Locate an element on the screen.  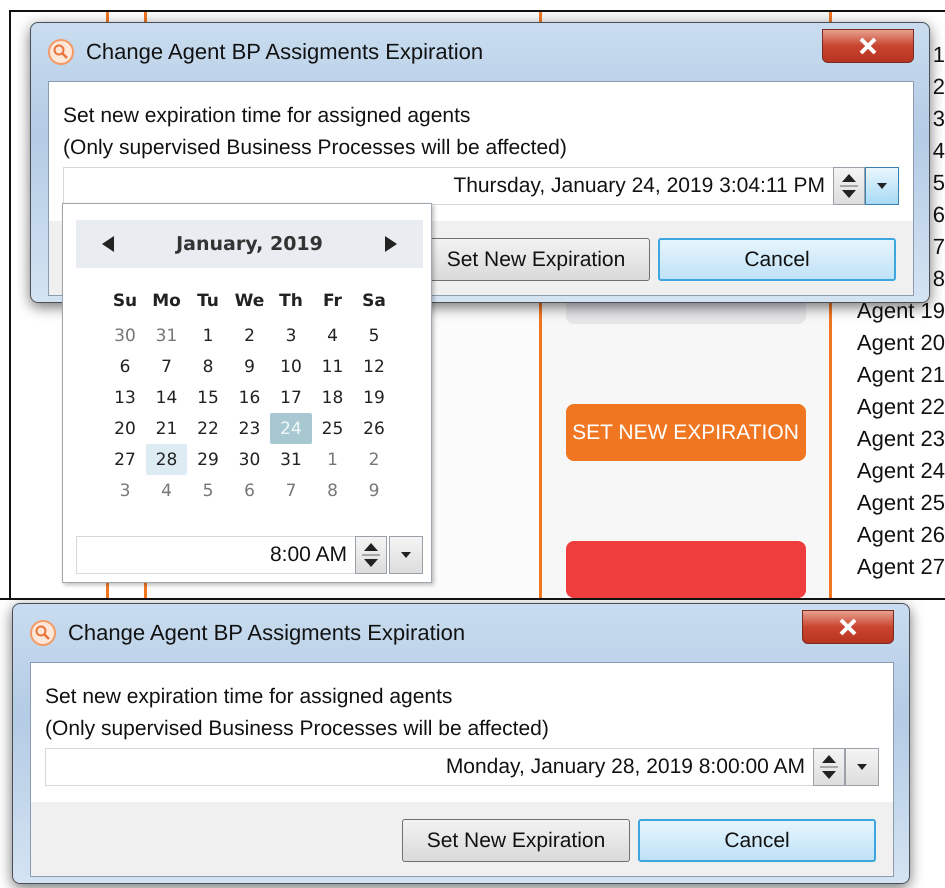
calendar-day: 17 is located at coordinates (291, 397).